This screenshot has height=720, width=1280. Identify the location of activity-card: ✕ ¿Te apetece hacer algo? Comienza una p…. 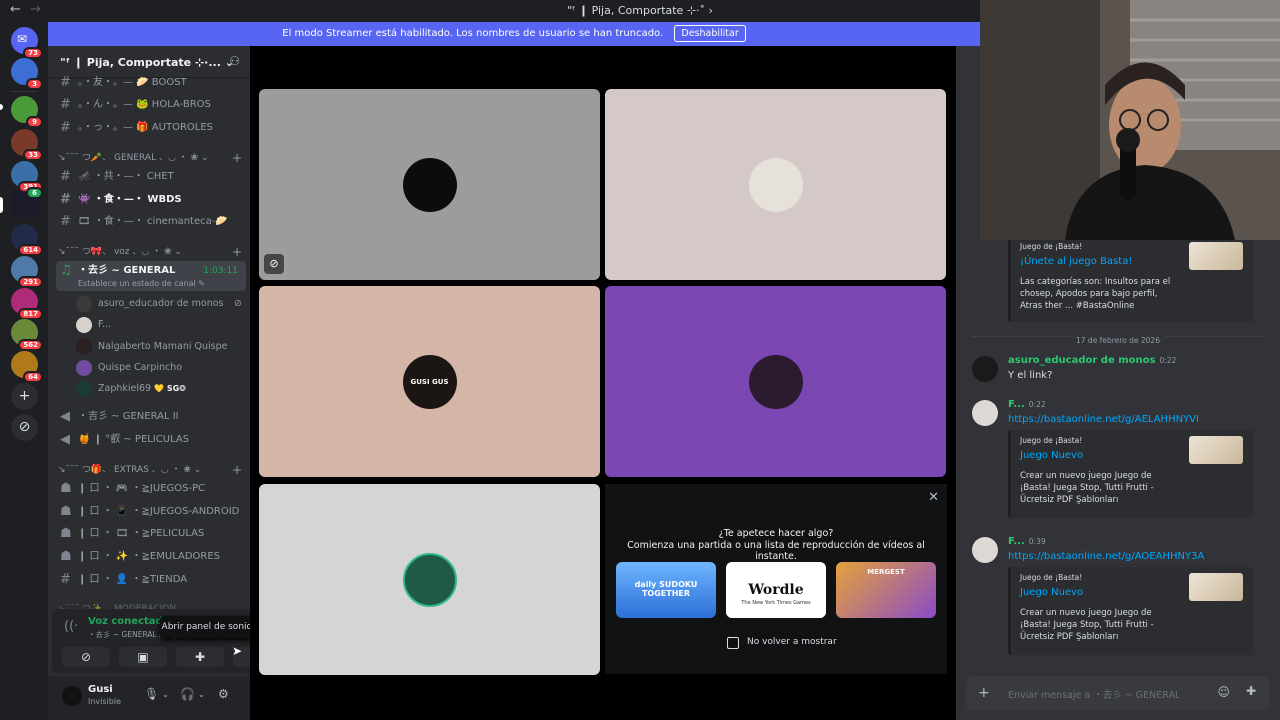
(776, 579).